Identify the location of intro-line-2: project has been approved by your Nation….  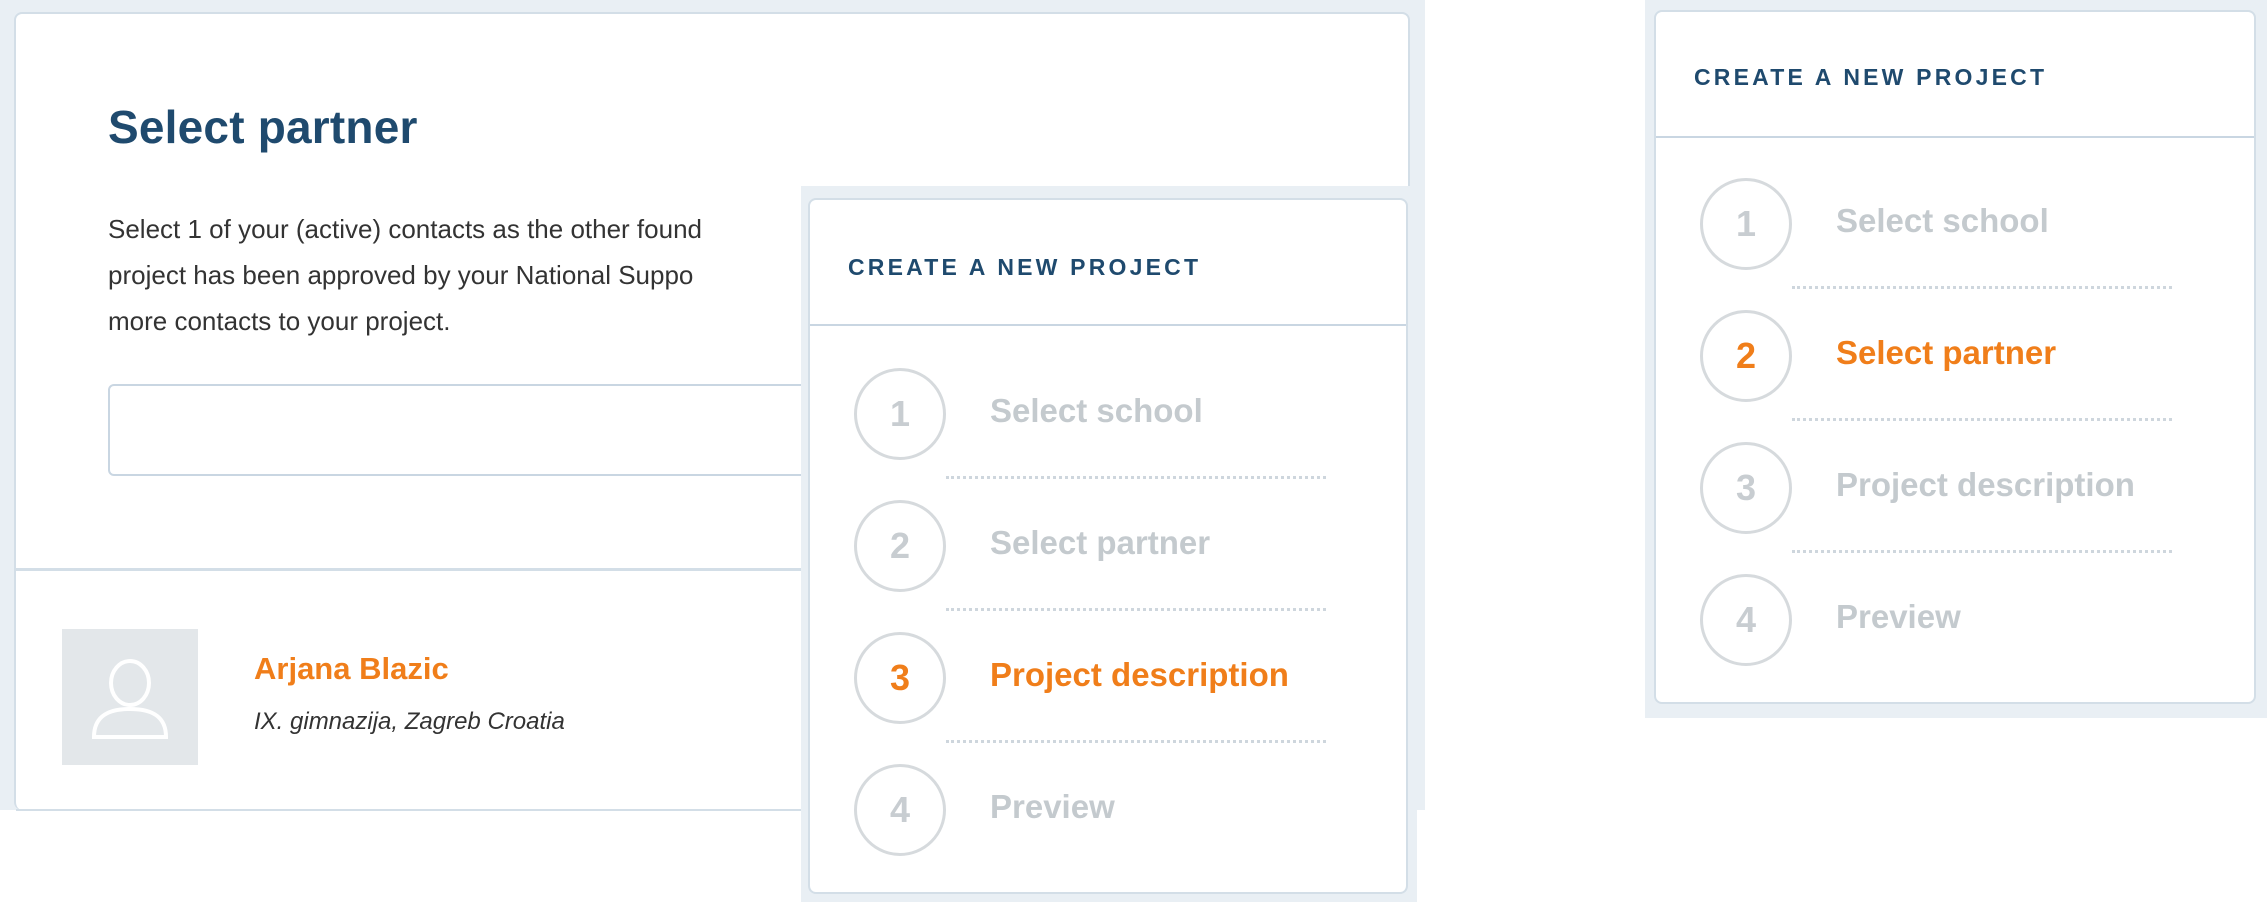
(401, 275).